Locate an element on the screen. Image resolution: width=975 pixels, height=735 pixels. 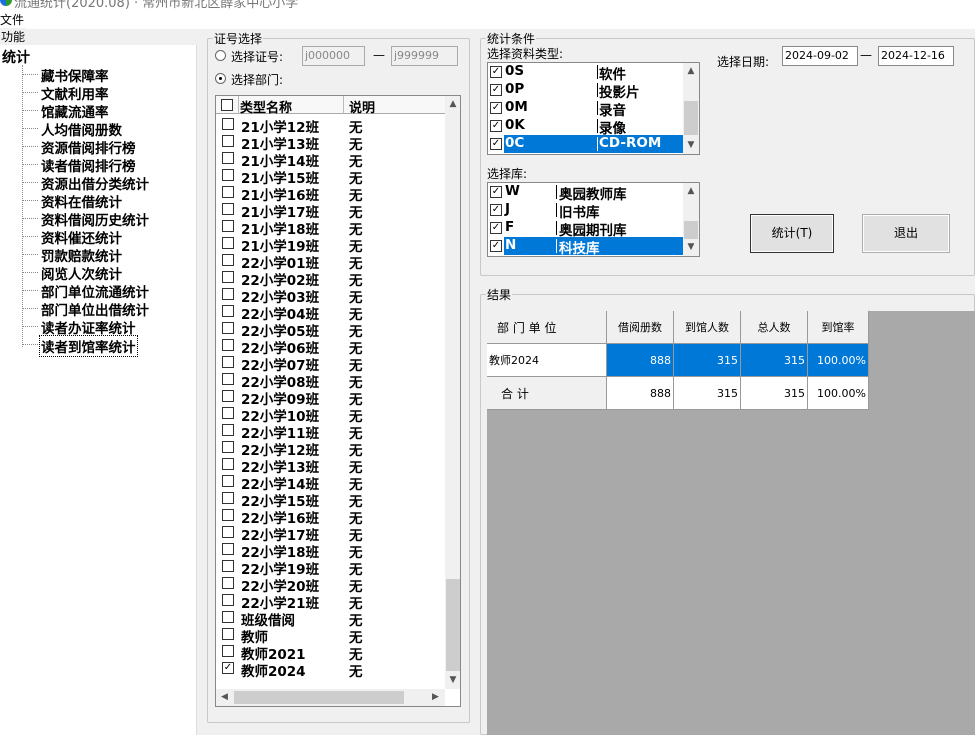
list-item: 21小学19班无 is located at coordinates (330, 245).